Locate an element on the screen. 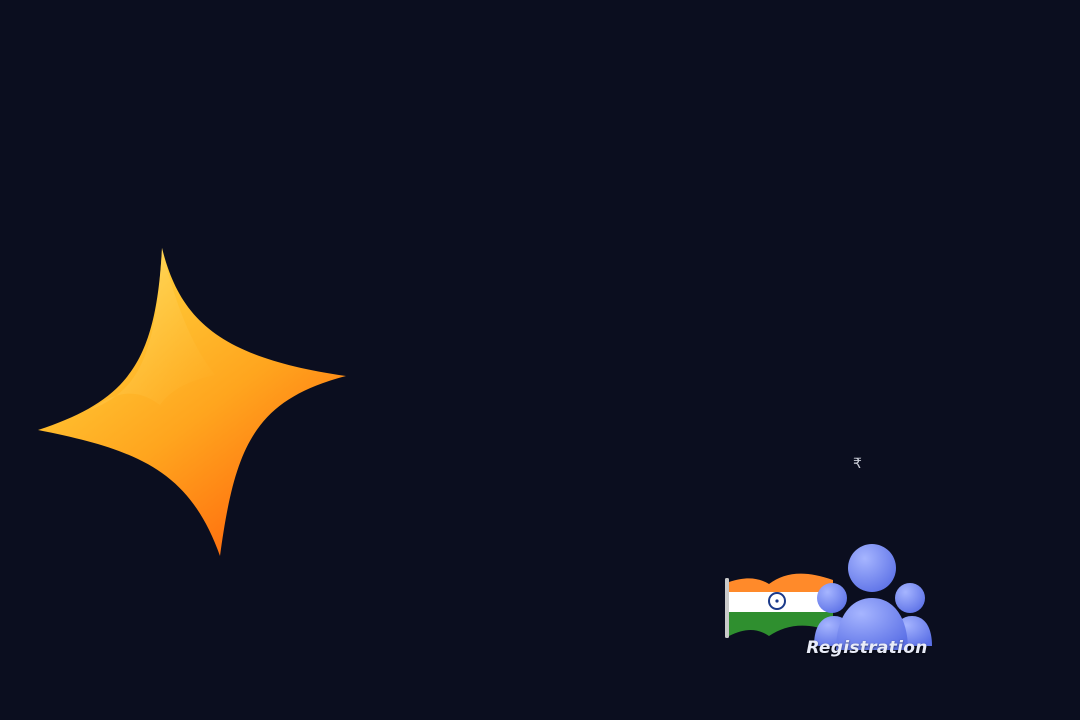 The image size is (1080, 720). people-group-icon is located at coordinates (873, 597).